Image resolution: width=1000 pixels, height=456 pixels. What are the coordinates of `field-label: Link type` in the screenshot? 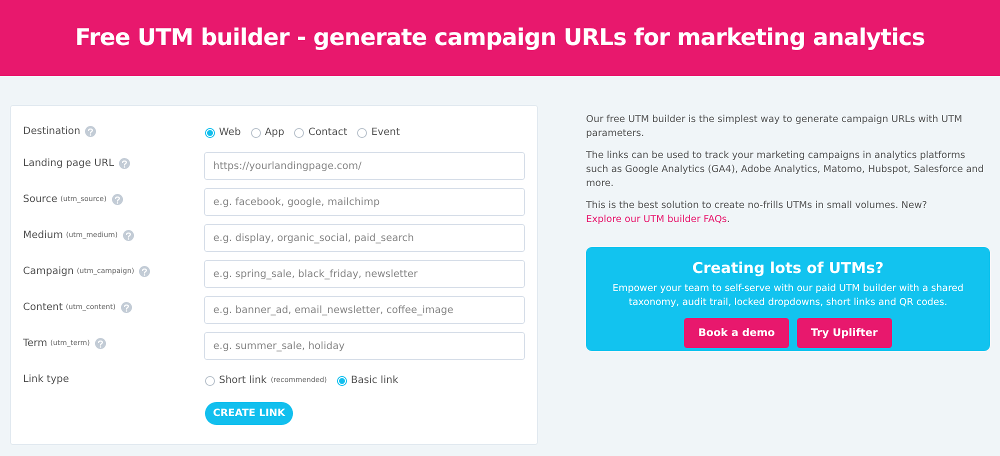 It's located at (46, 380).